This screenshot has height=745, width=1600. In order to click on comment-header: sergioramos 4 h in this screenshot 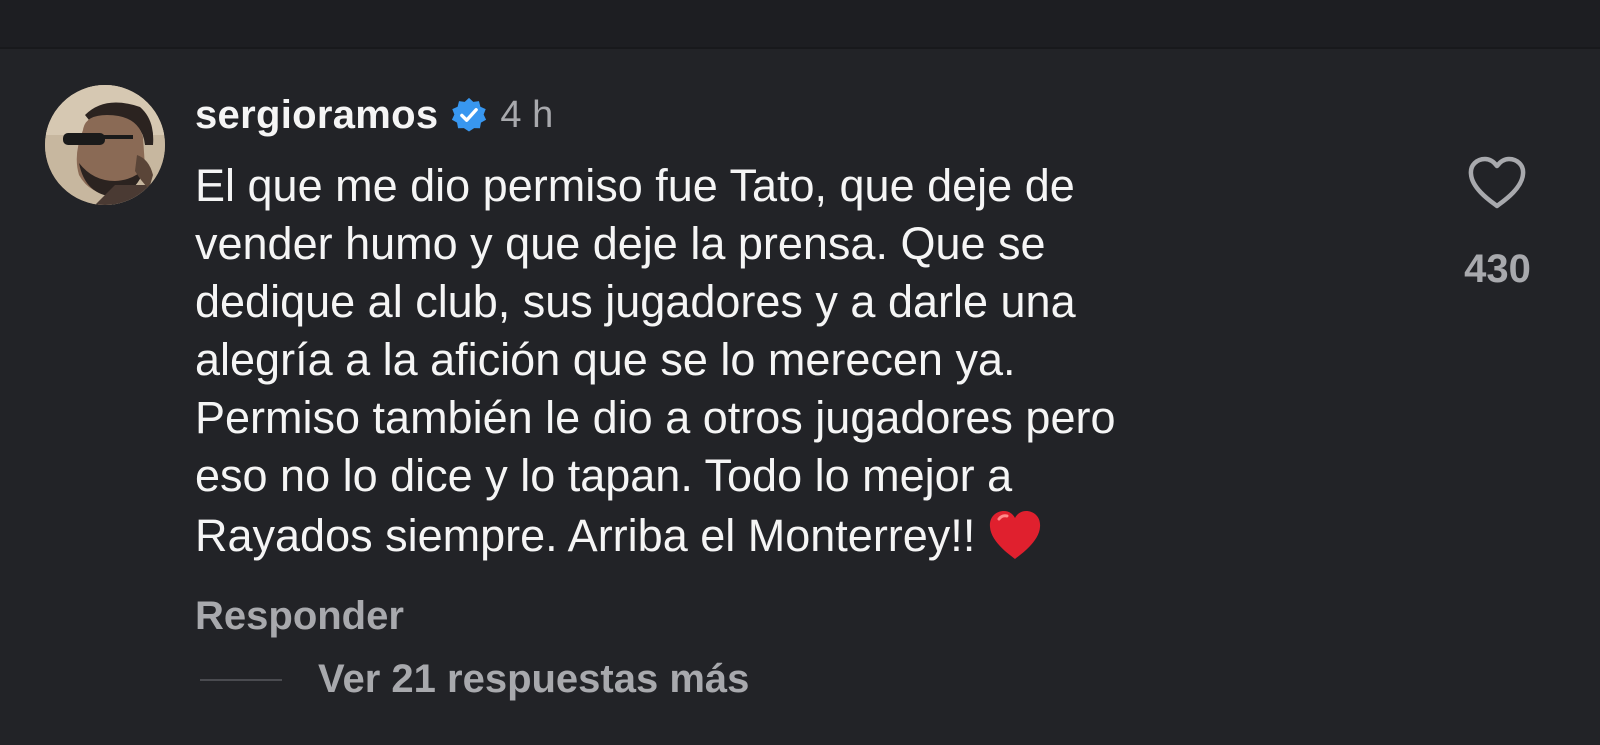, I will do `click(374, 115)`.